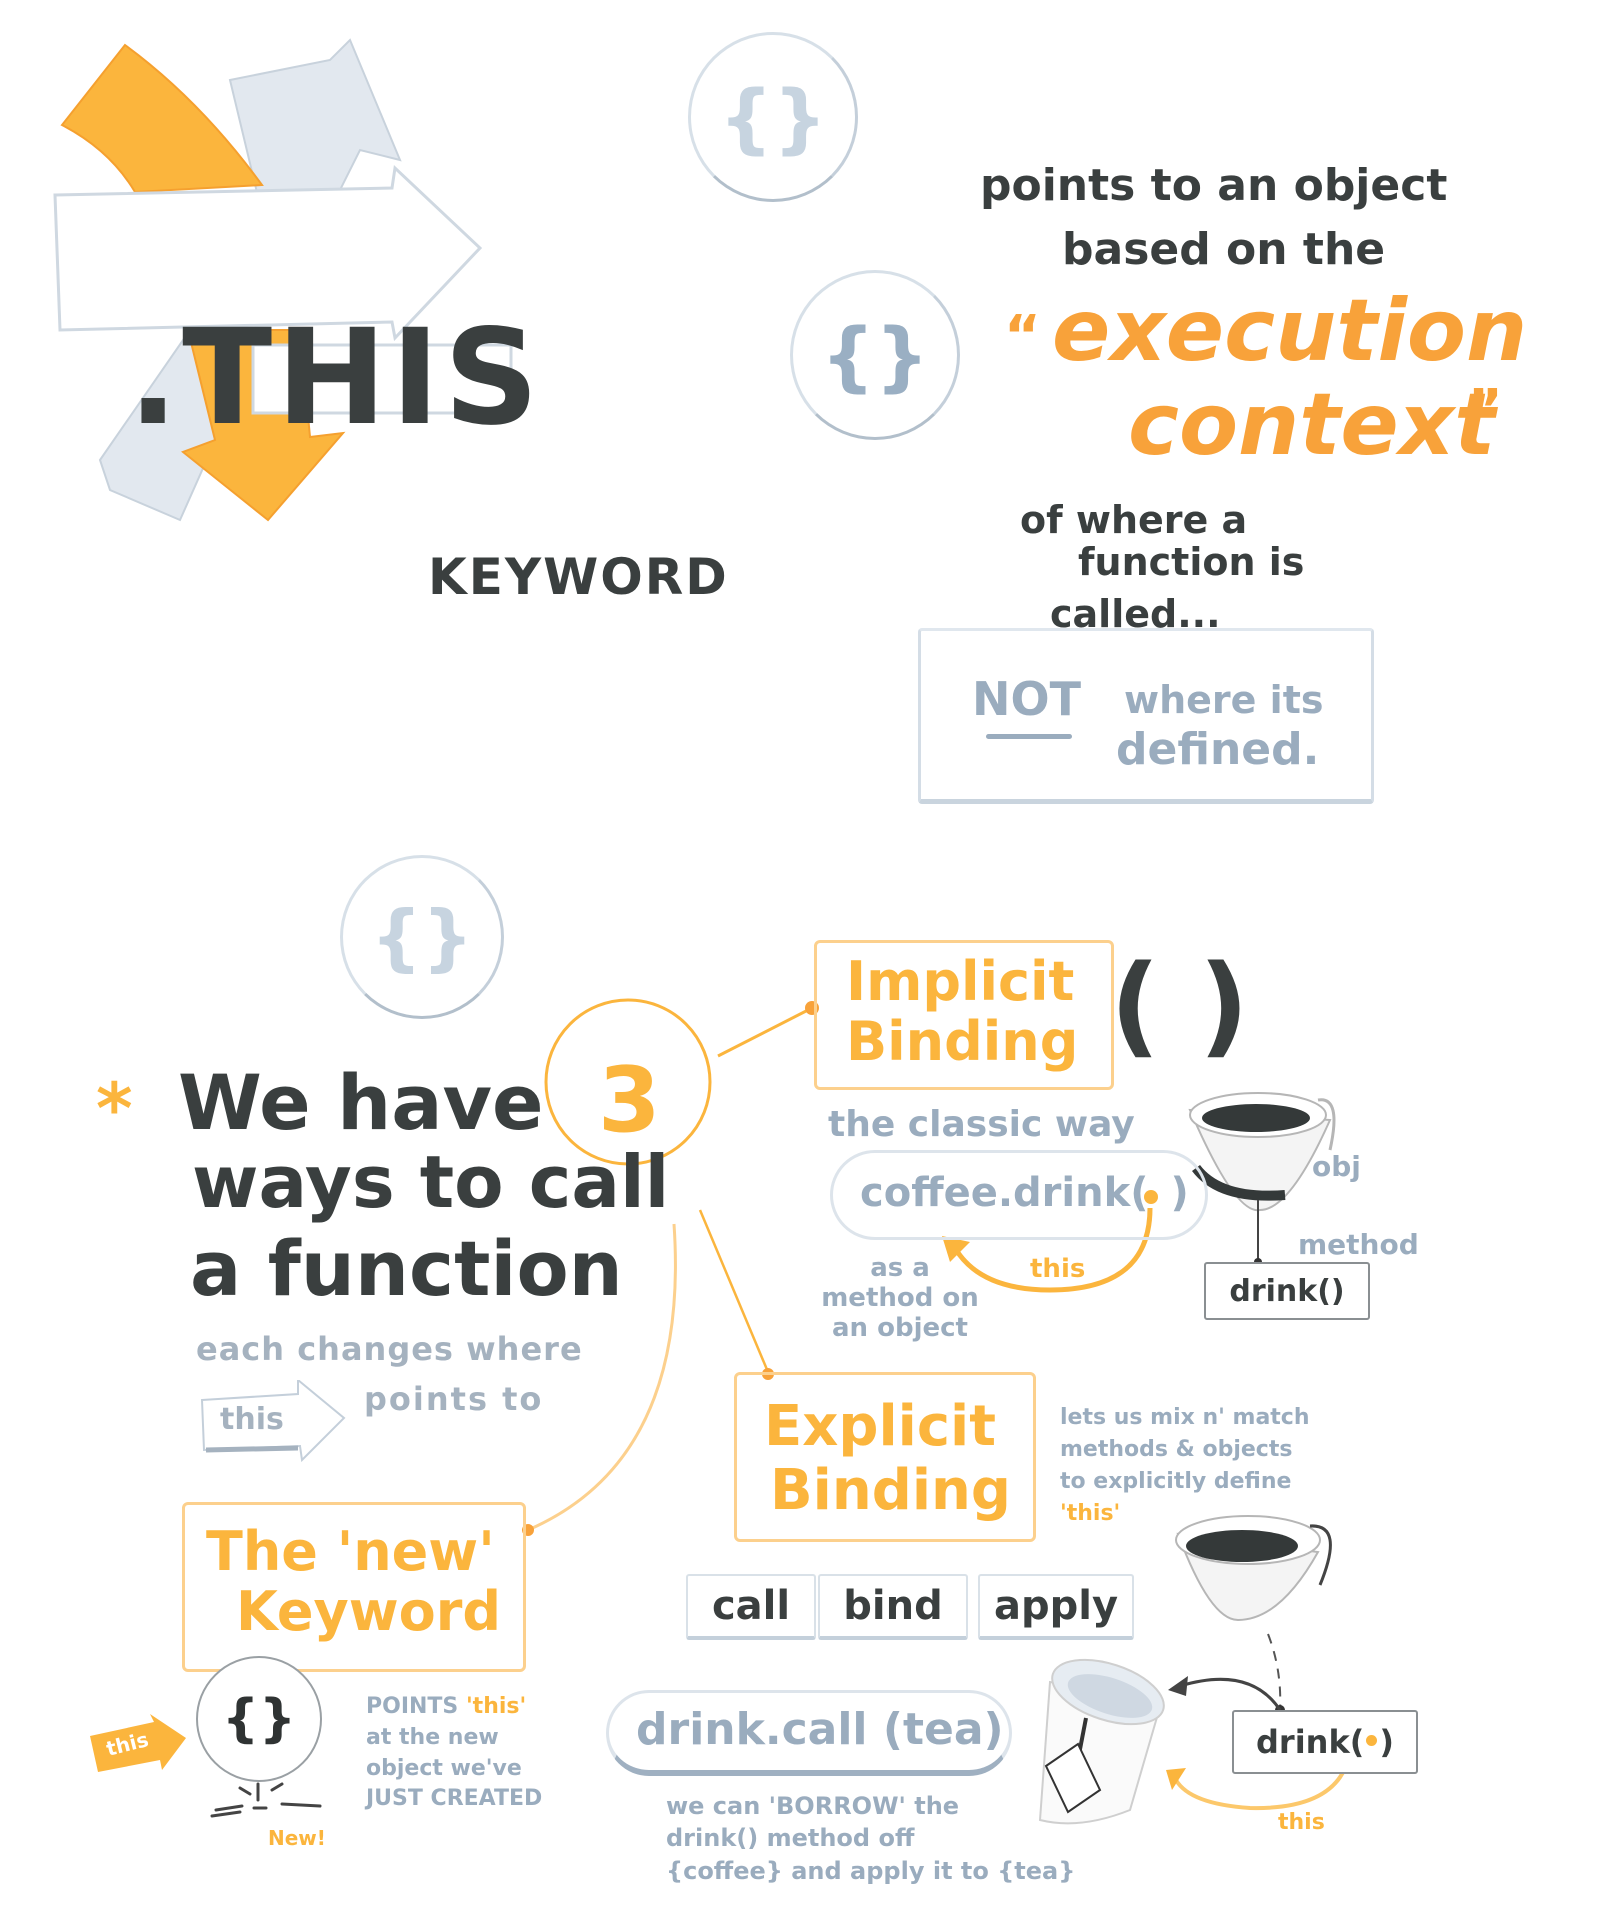 The height and width of the screenshot is (1919, 1600). What do you see at coordinates (1301, 1822) in the screenshot?
I see `explicit-this-label: this` at bounding box center [1301, 1822].